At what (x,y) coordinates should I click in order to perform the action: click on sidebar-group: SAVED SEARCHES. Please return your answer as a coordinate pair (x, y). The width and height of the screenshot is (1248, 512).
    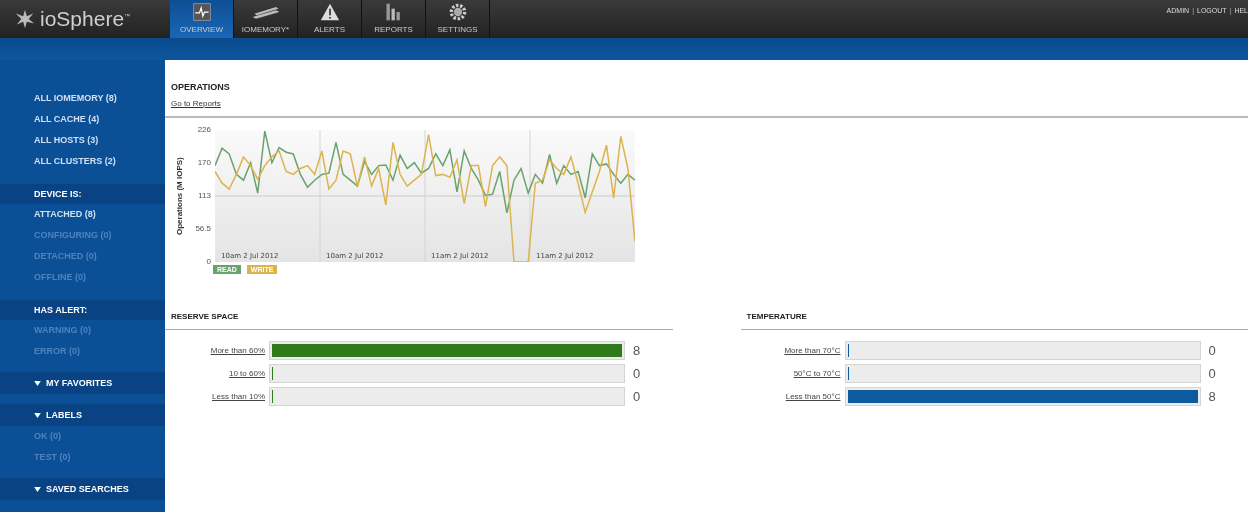
    Looking at the image, I should click on (82, 489).